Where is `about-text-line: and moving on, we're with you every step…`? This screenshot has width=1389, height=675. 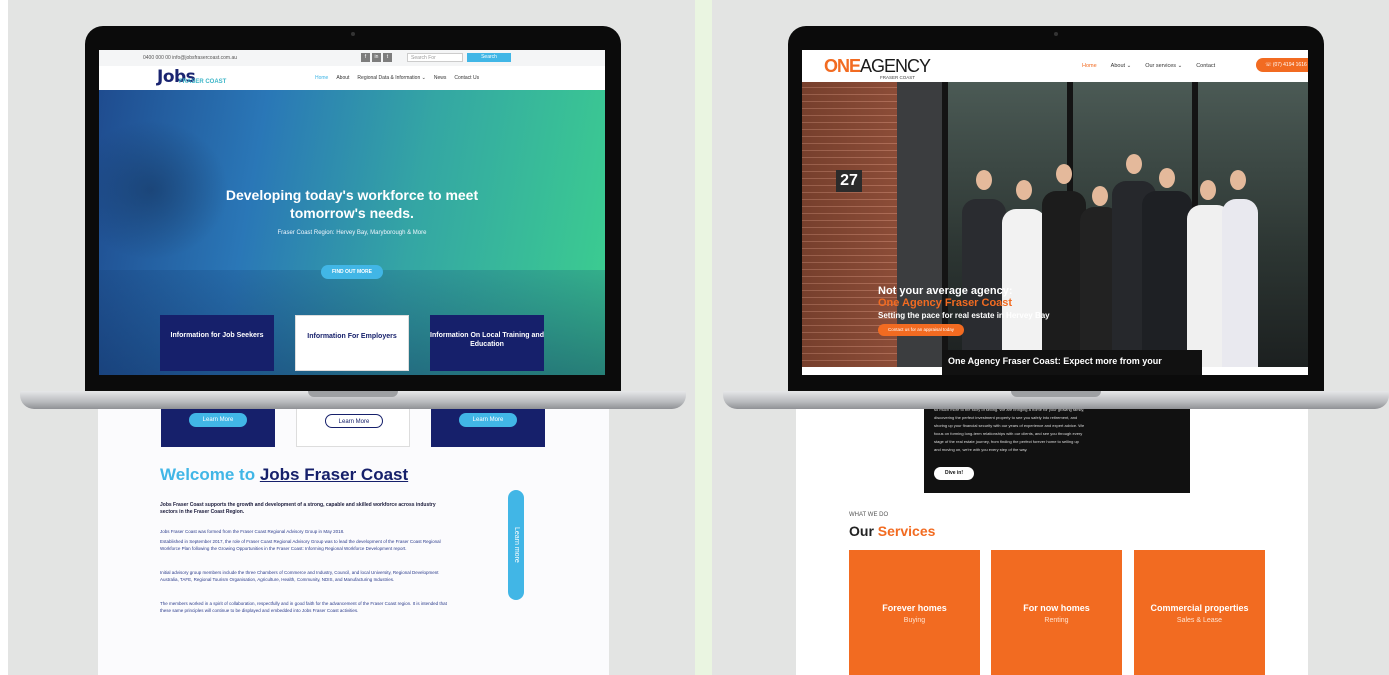
about-text-line: and moving on, we're with you every step… is located at coordinates (981, 449).